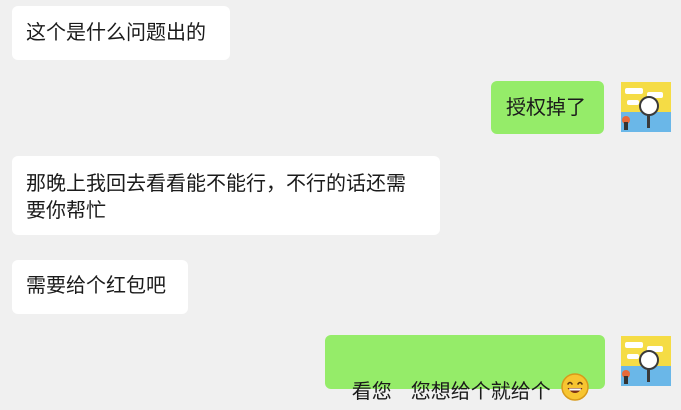  I want to click on message-text: 授权掉了, so click(546, 107).